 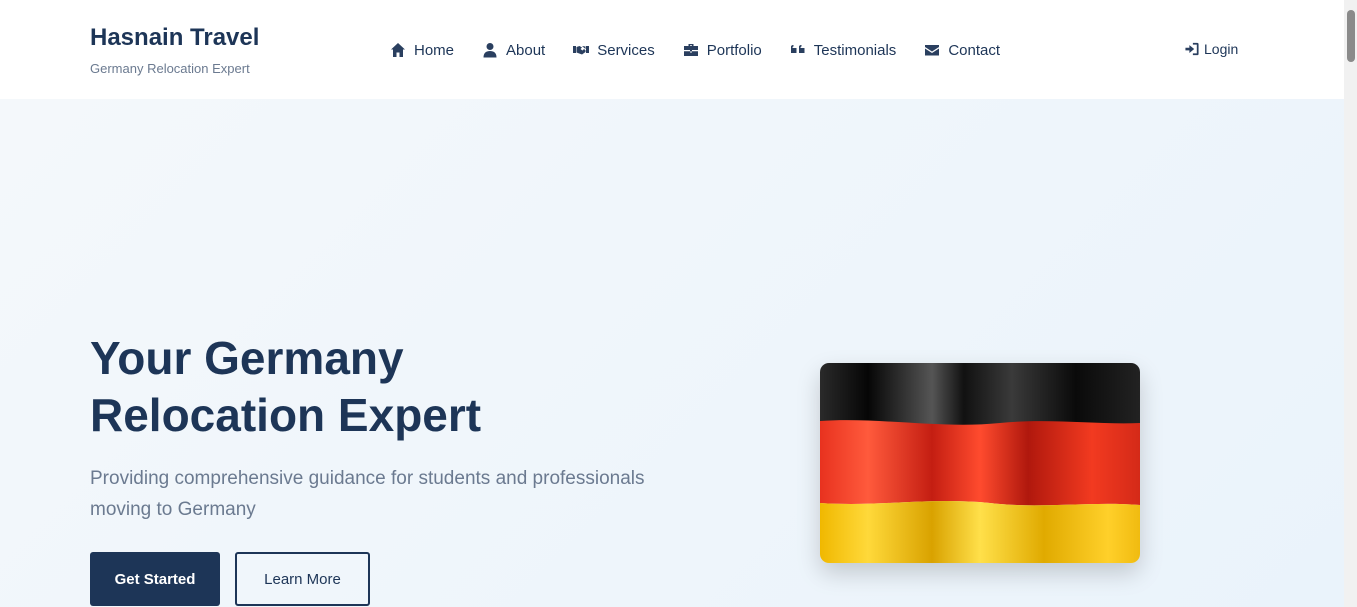 I want to click on login-link: Login, so click(x=1211, y=49).